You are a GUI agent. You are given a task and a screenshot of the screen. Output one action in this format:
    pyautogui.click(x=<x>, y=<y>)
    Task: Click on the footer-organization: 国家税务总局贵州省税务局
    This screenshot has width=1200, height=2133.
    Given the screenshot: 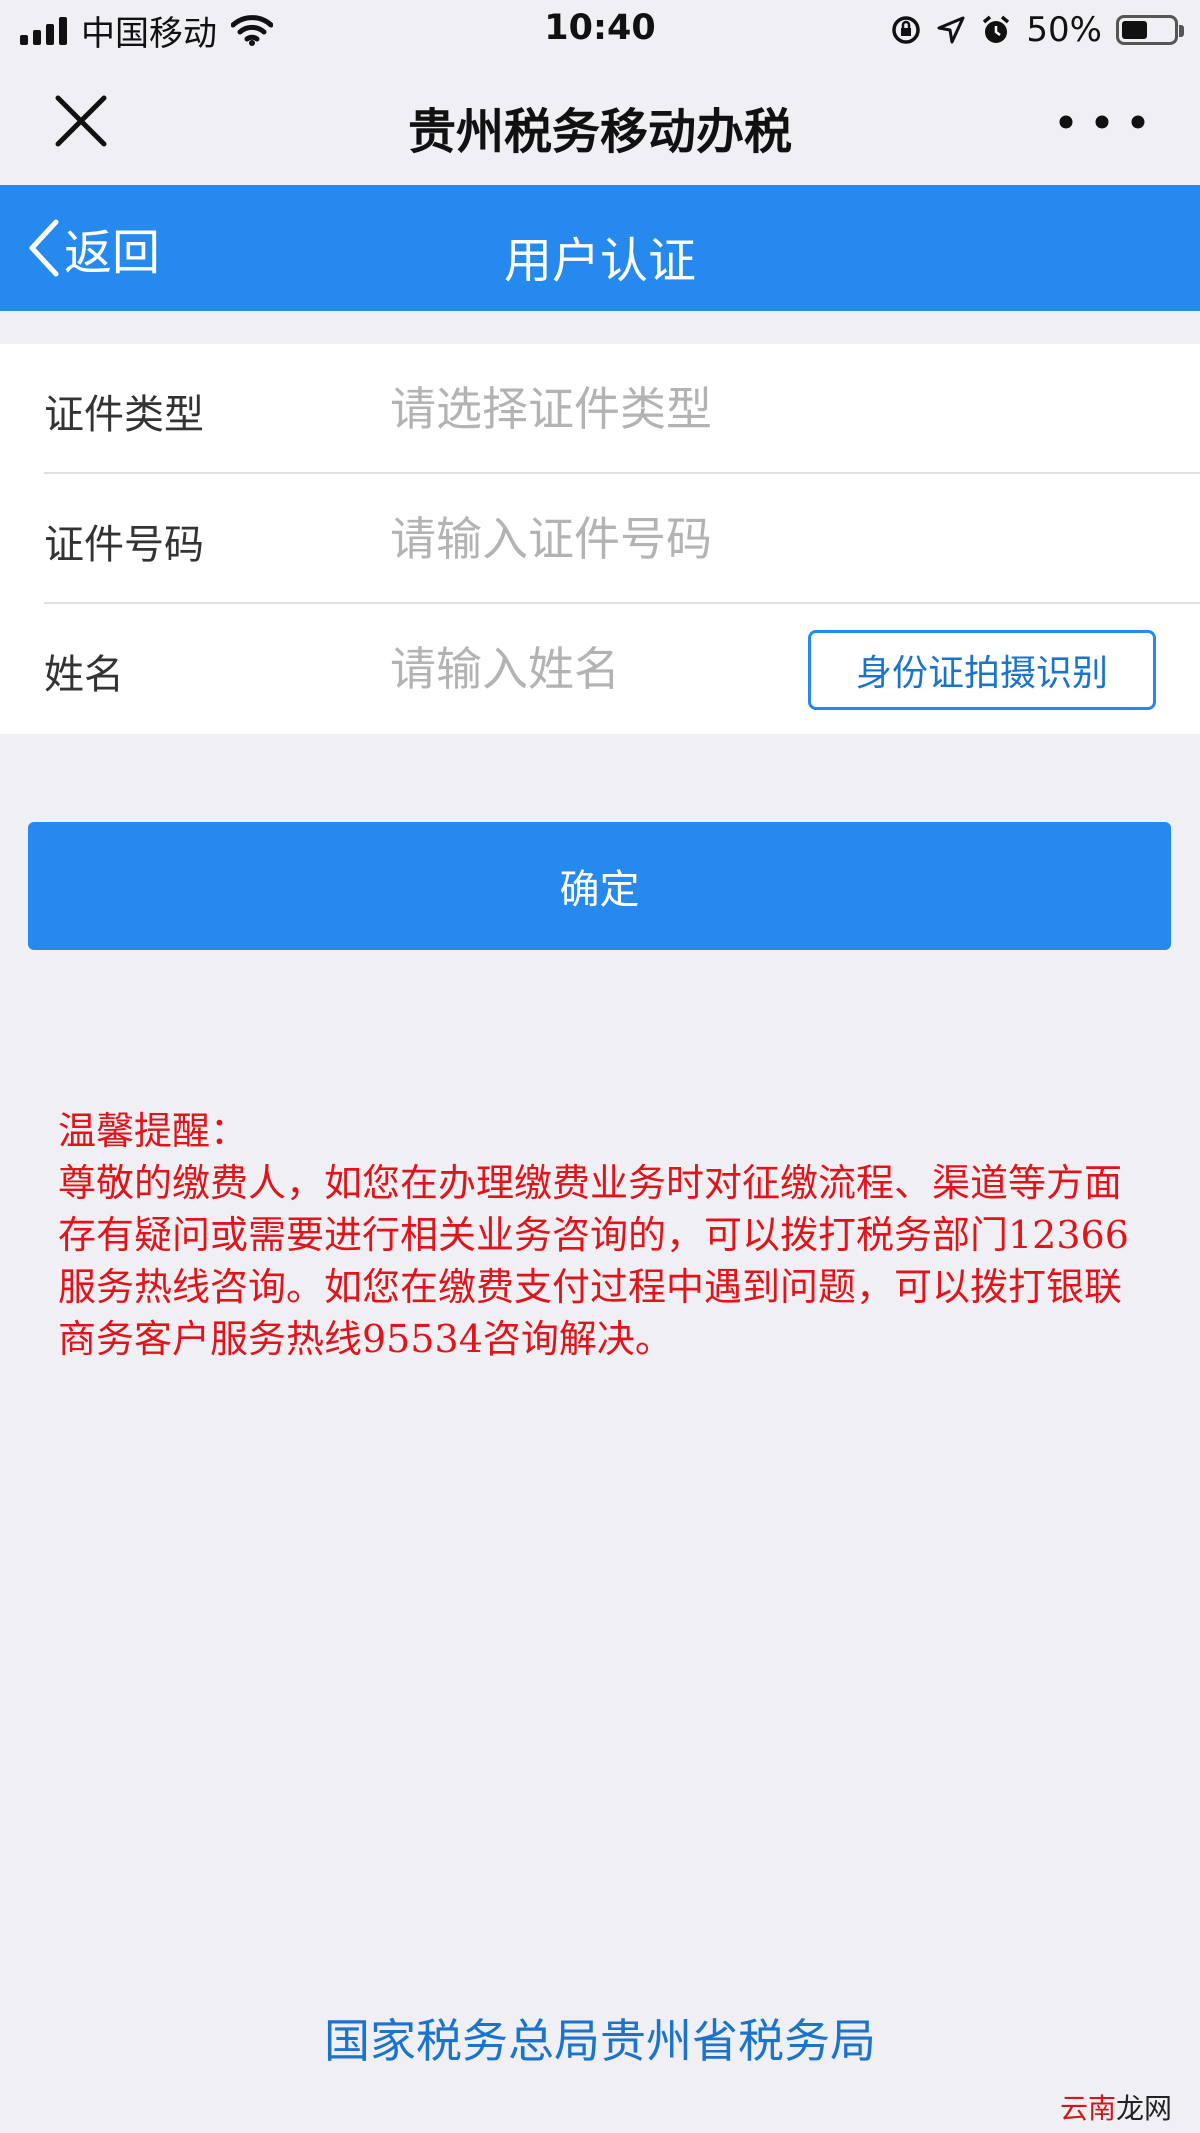 What is the action you would take?
    pyautogui.click(x=600, y=2041)
    